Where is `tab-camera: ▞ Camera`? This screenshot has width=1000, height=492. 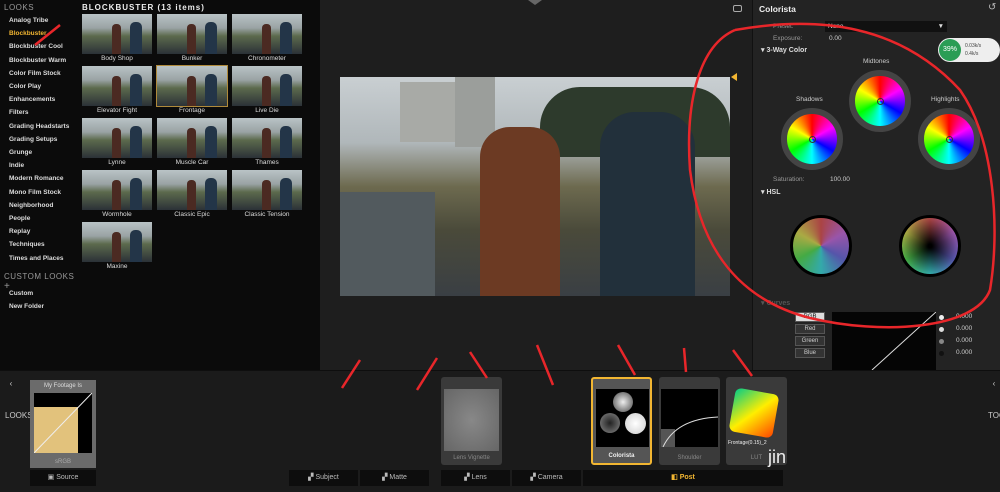 tab-camera: ▞ Camera is located at coordinates (546, 478).